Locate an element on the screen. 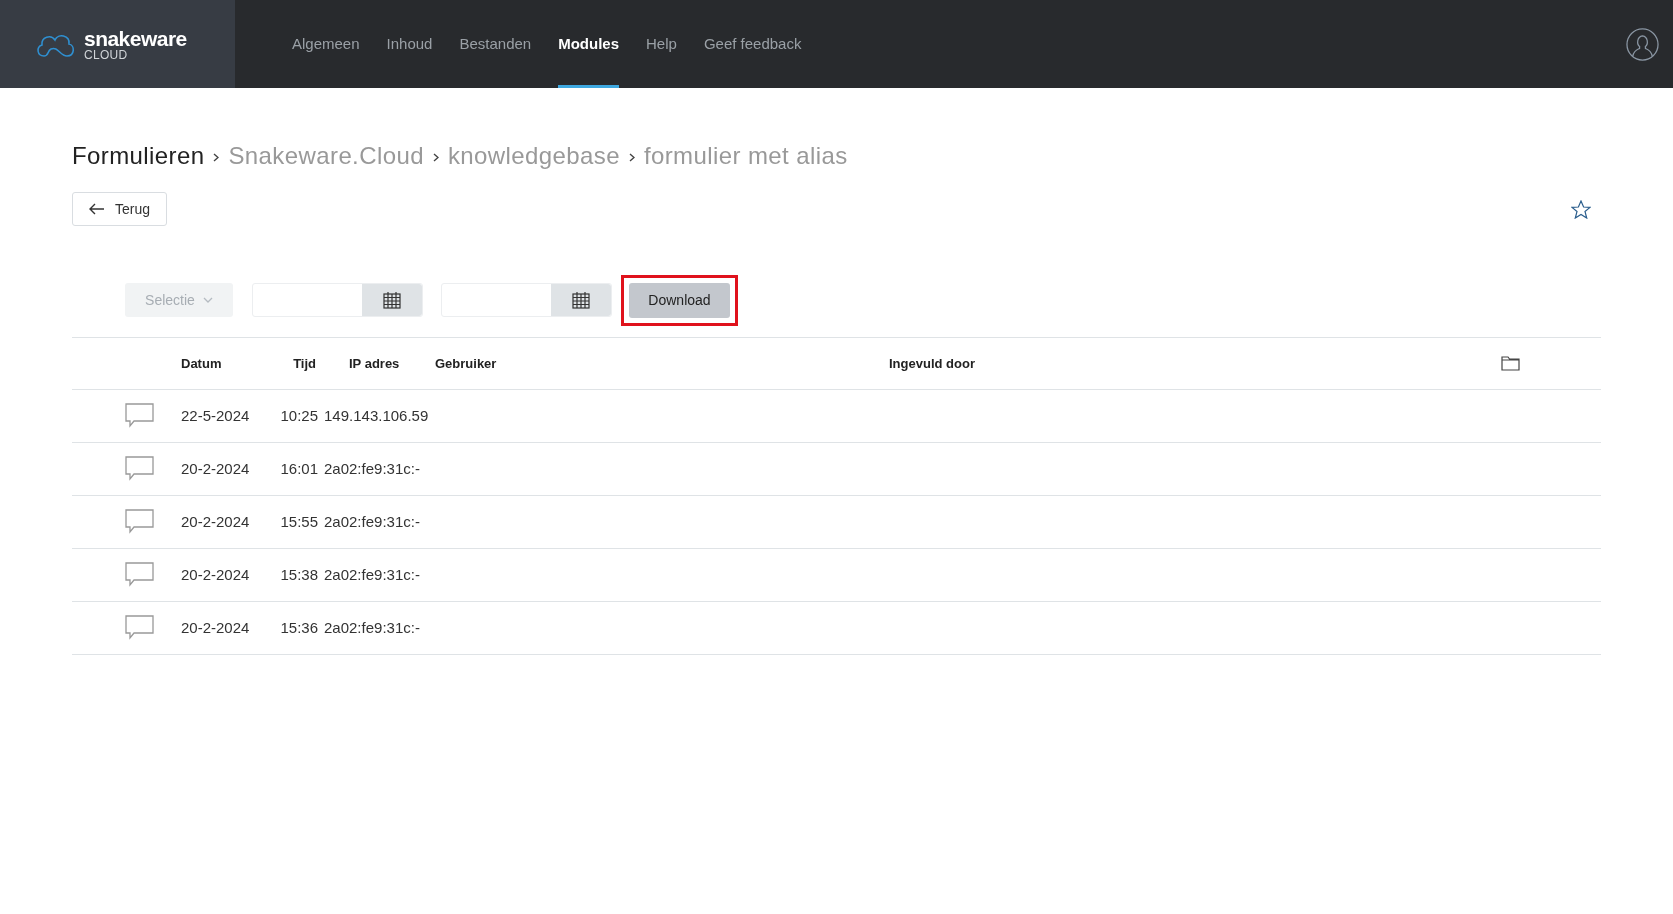 This screenshot has width=1673, height=914. breadcrumb-link: knowledgebase is located at coordinates (533, 156).